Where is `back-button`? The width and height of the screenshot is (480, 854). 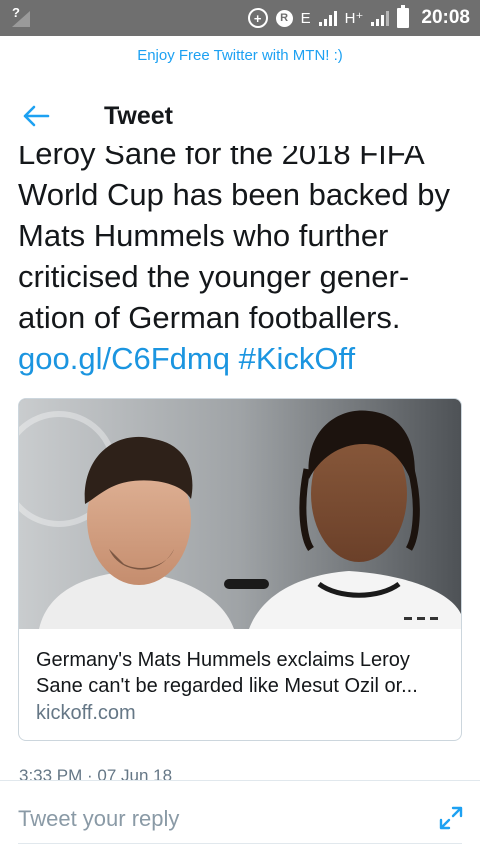 back-button is located at coordinates (36, 116).